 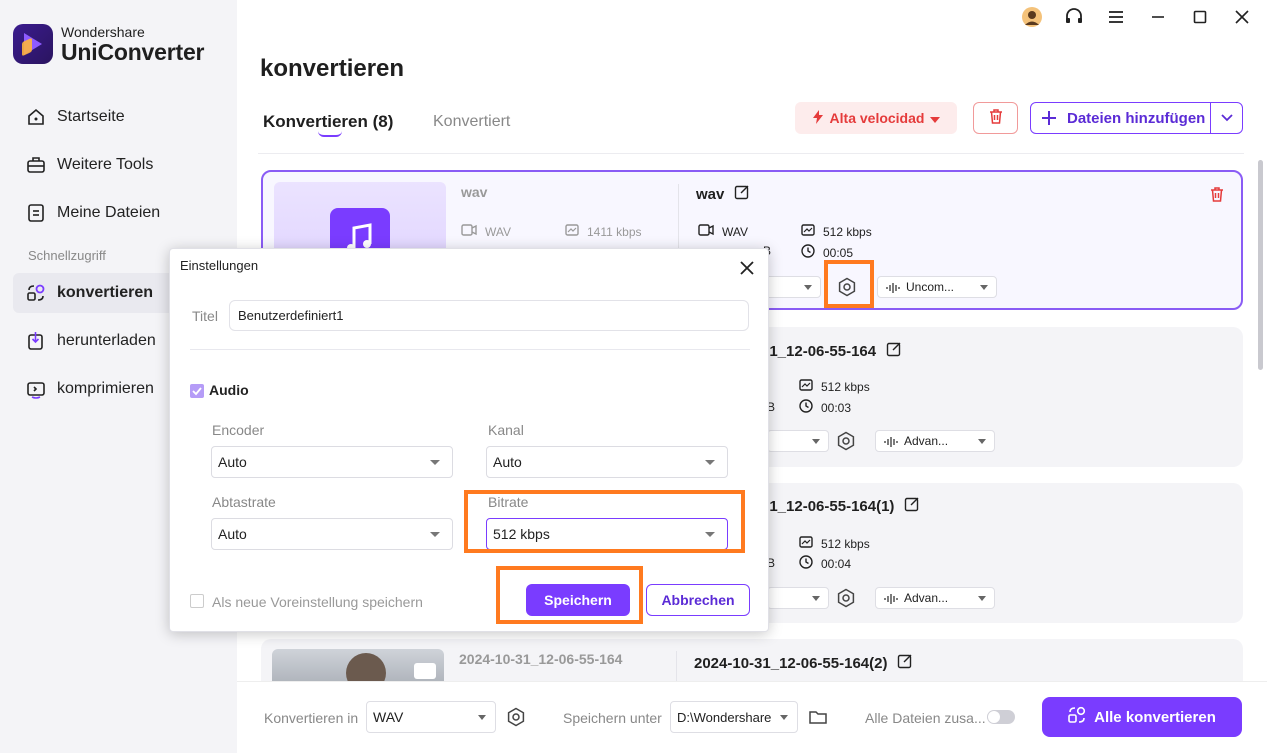 I want to click on source-file-name: 2024-10-31_12-06-55-164, so click(x=541, y=659).